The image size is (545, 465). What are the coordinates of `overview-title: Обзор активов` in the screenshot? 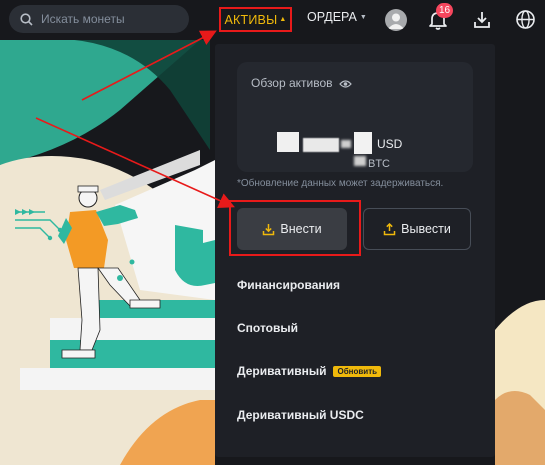 It's located at (301, 83).